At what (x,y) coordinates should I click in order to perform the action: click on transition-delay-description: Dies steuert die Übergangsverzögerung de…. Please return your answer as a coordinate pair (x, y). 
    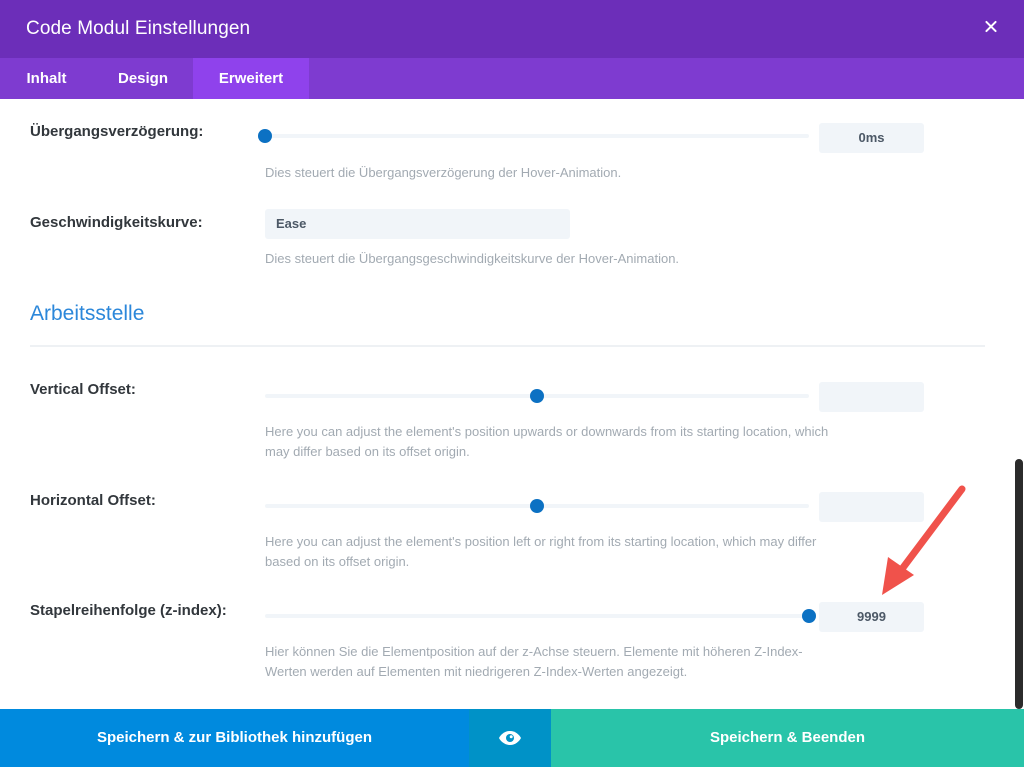
    Looking at the image, I should click on (443, 172).